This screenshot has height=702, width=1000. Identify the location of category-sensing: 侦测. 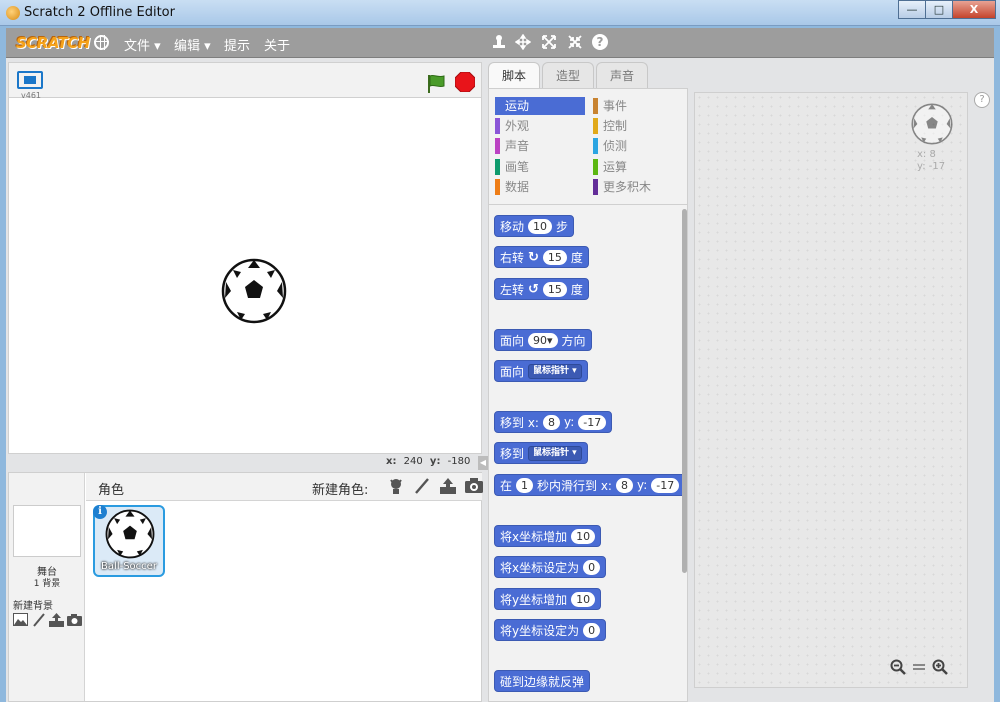
(638, 146).